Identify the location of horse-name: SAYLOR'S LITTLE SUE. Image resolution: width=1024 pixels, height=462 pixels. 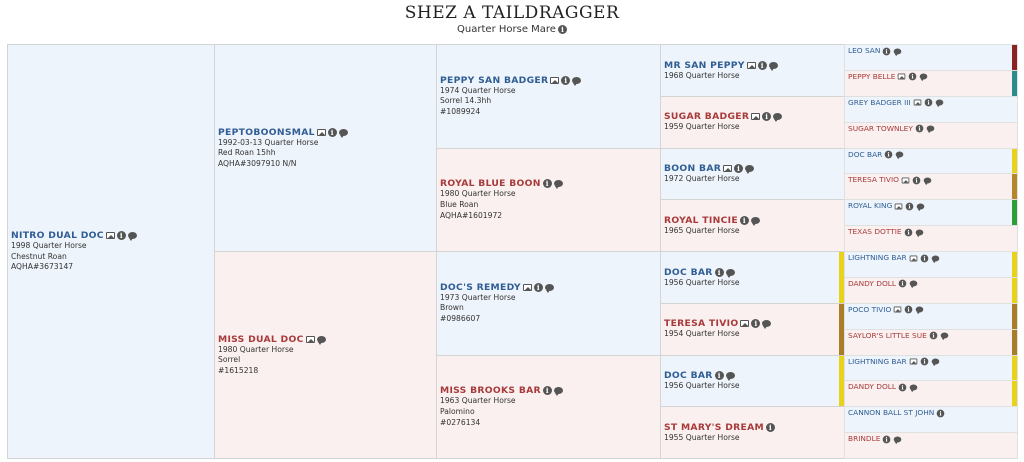
(887, 335).